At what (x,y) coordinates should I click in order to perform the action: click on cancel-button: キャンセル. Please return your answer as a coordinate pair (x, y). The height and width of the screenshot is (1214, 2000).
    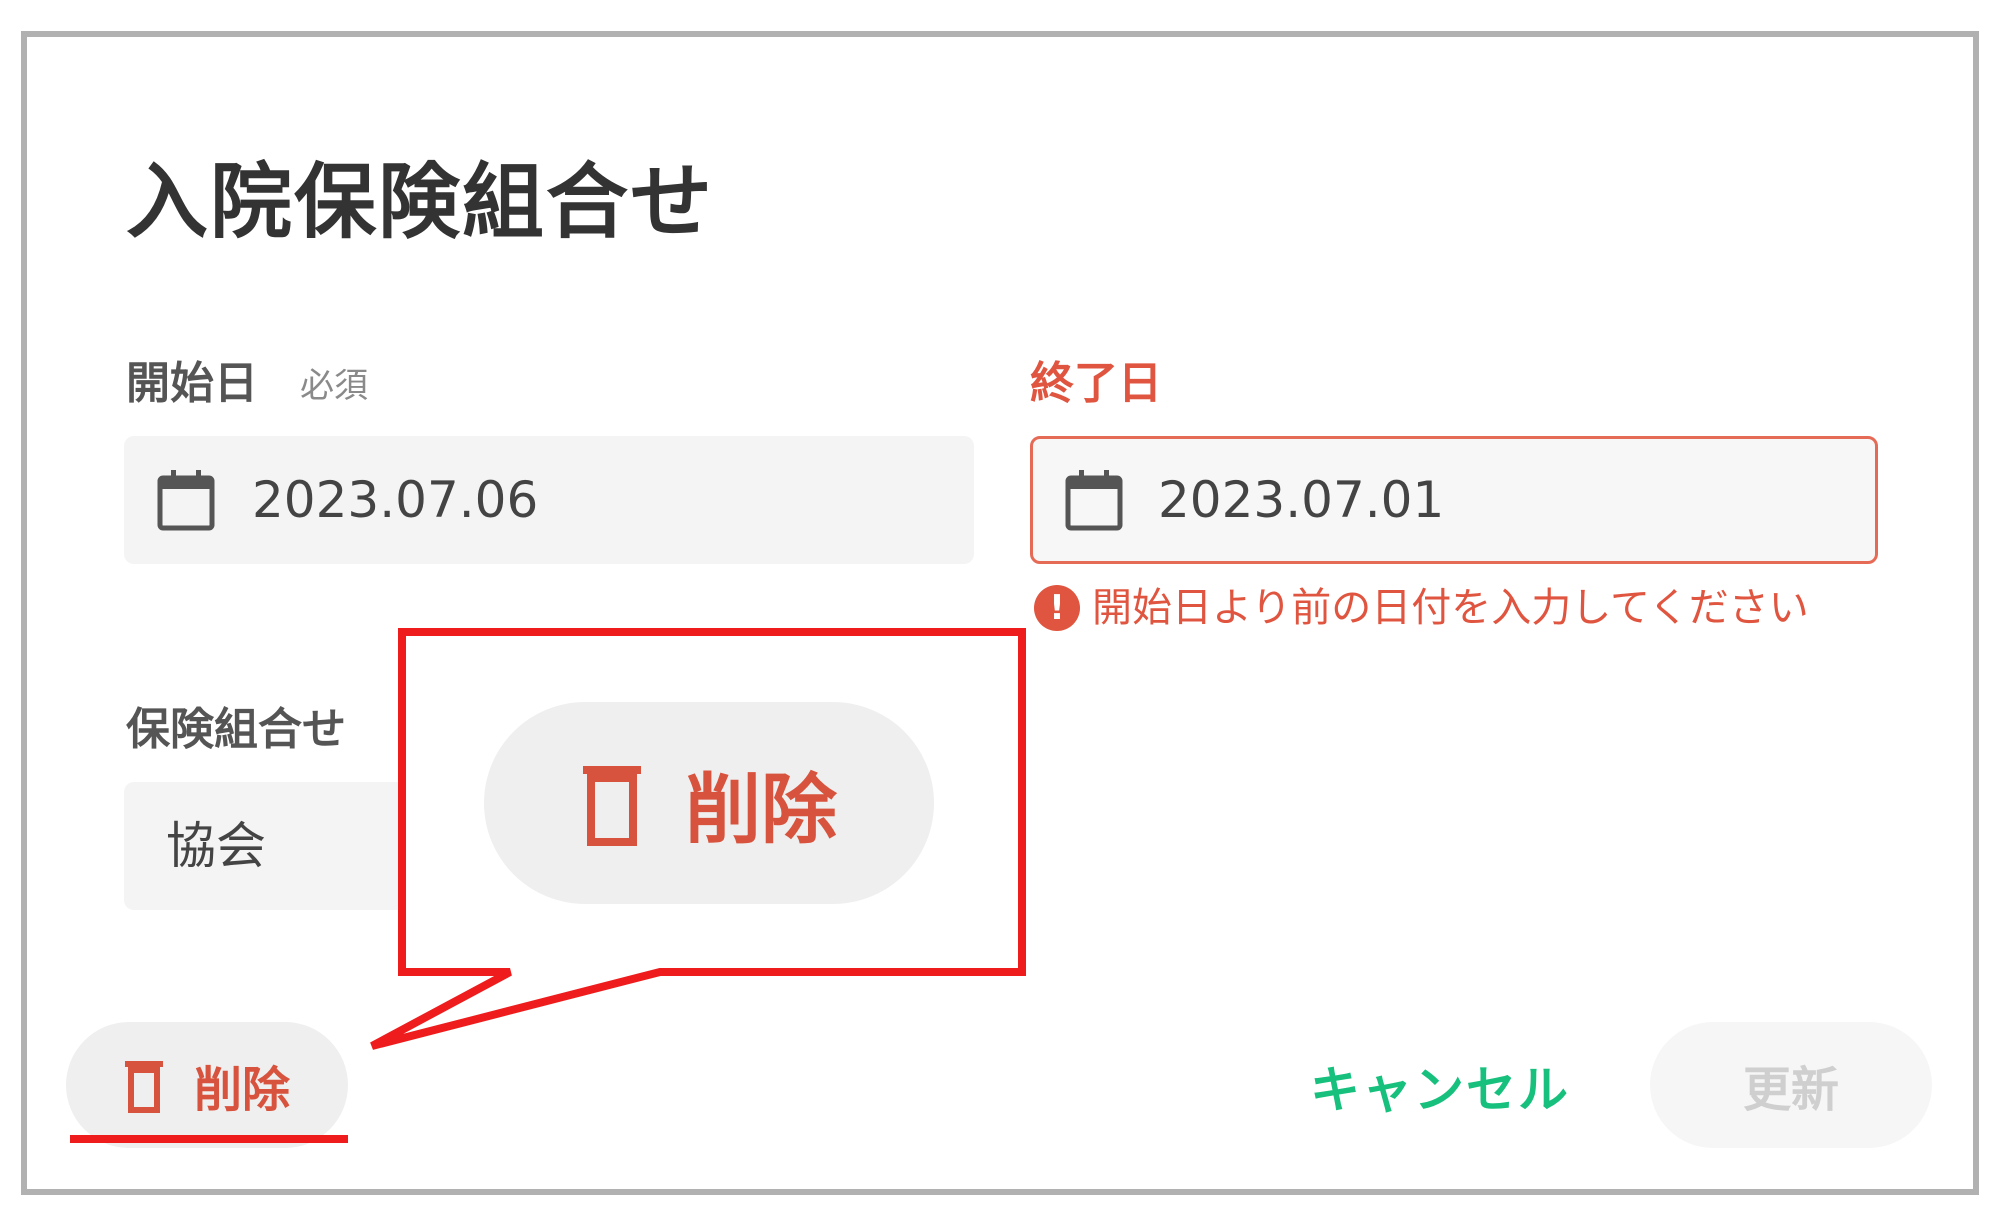
    Looking at the image, I should click on (1440, 1090).